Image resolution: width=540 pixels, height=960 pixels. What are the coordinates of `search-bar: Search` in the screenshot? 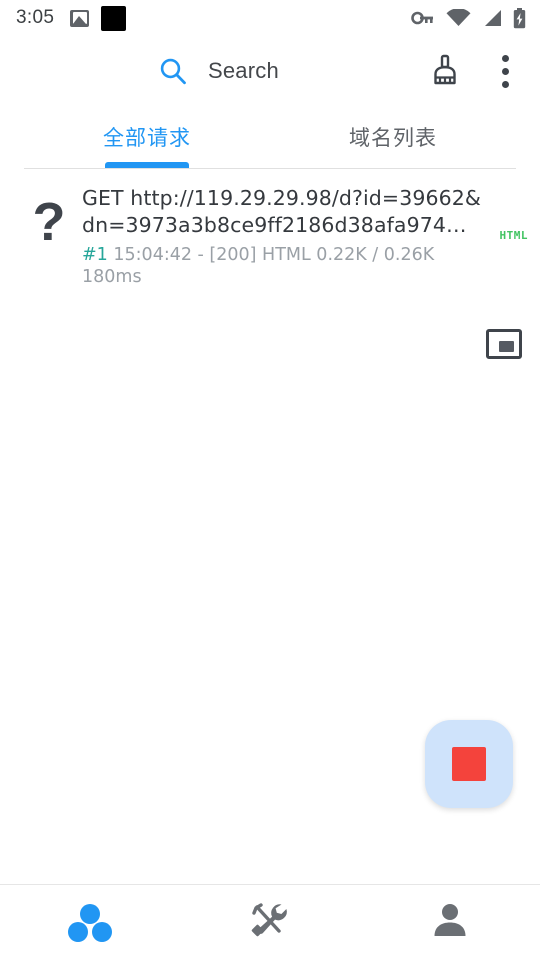 It's located at (214, 71).